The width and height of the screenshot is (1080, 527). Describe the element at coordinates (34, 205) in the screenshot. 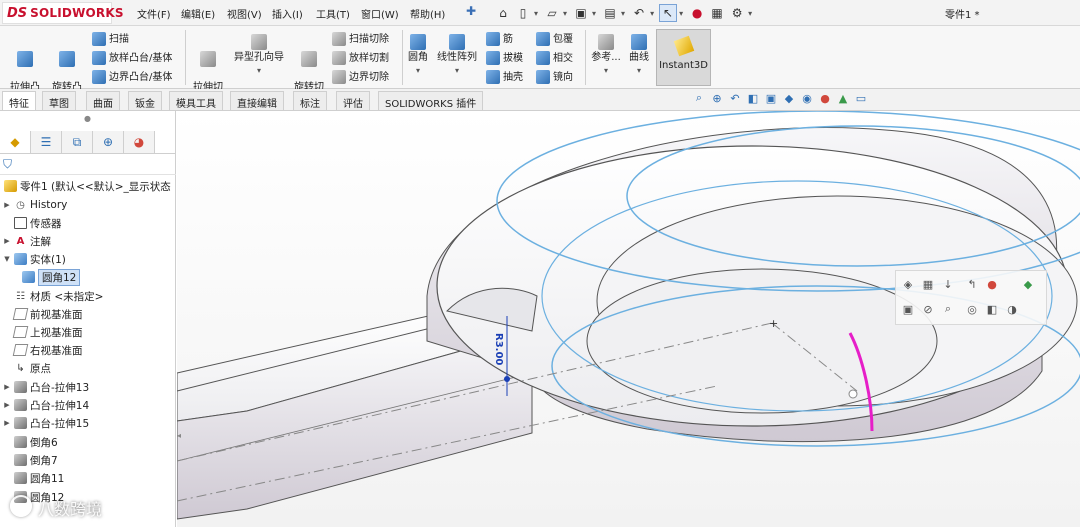

I see `tree-item-history: ▶ ◷ History` at that location.